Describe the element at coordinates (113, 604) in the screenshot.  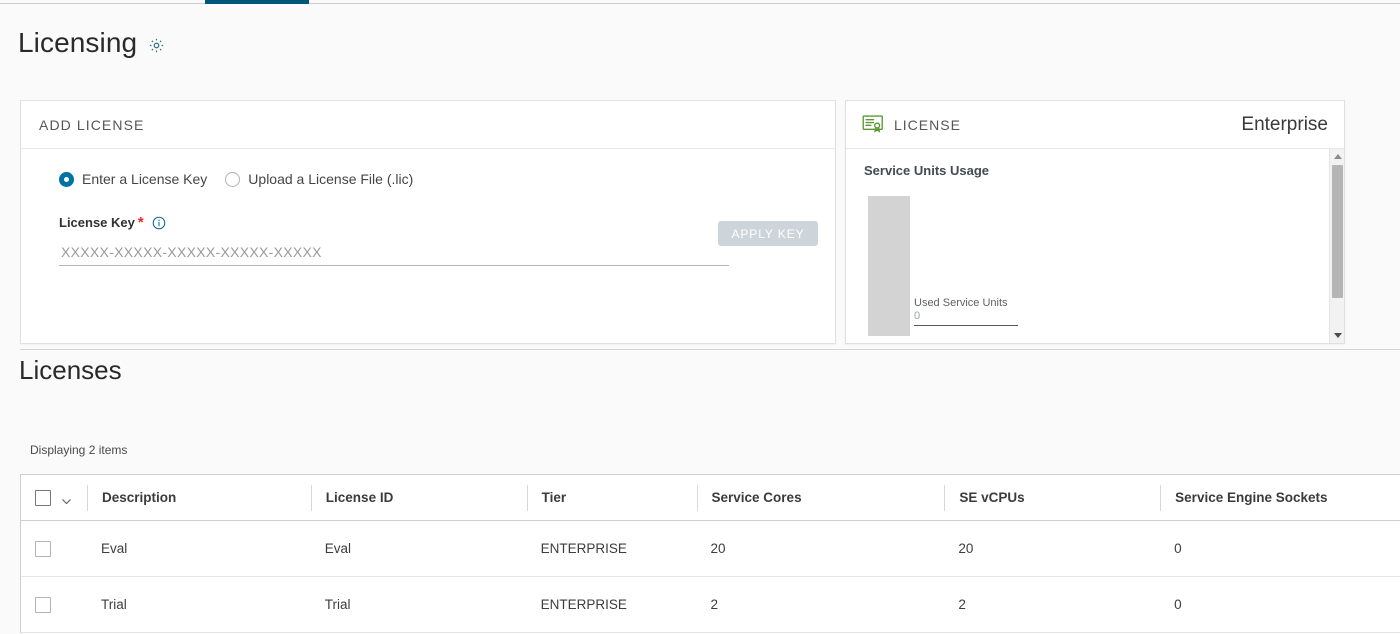
I see `cell-description: Trial` at that location.